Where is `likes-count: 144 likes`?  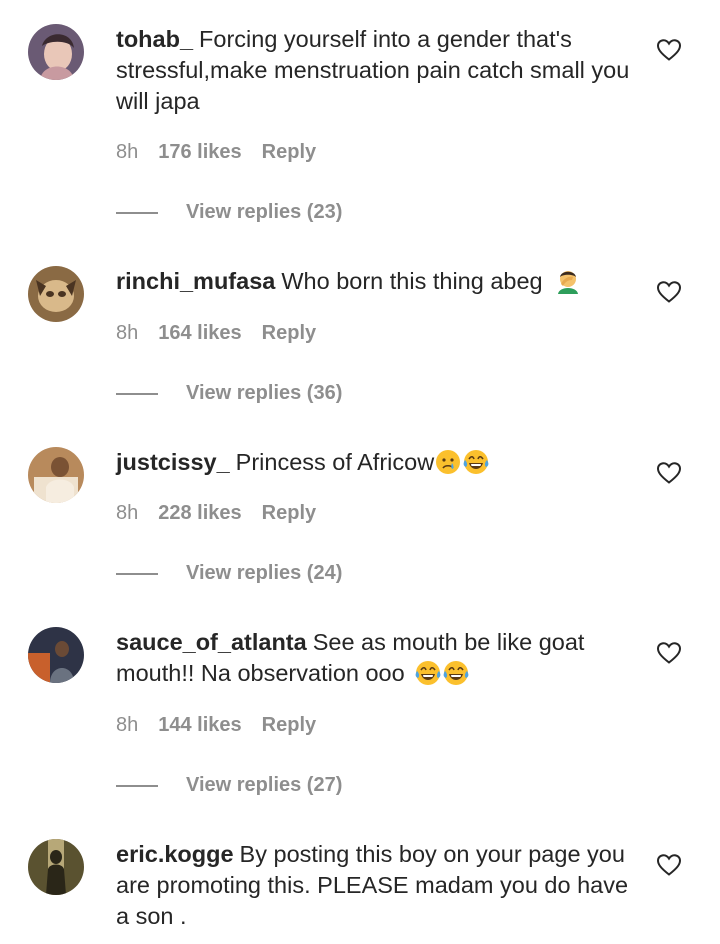
likes-count: 144 likes is located at coordinates (199, 725).